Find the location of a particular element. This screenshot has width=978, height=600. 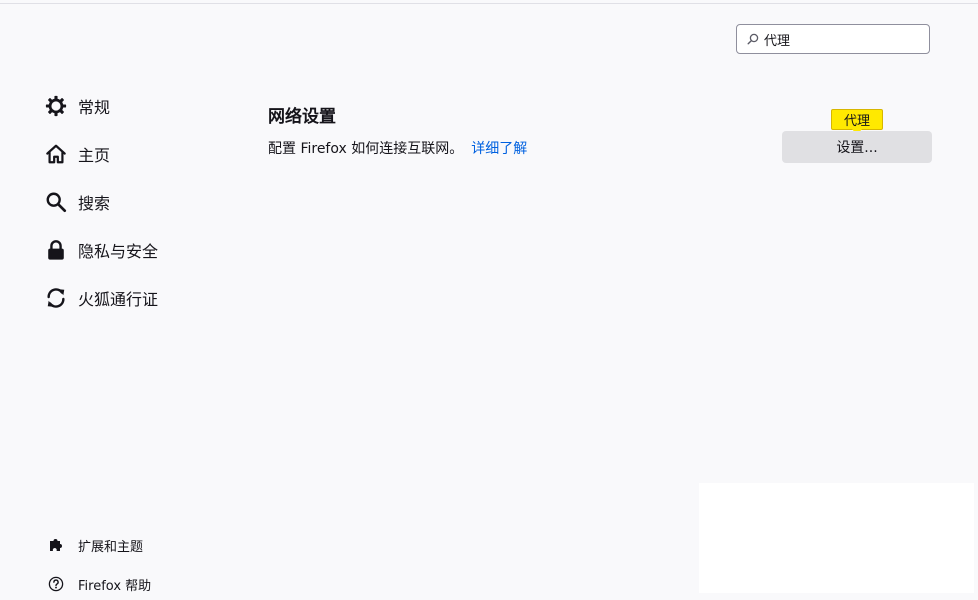

help-link: Firefox 帮助 is located at coordinates (146, 584).